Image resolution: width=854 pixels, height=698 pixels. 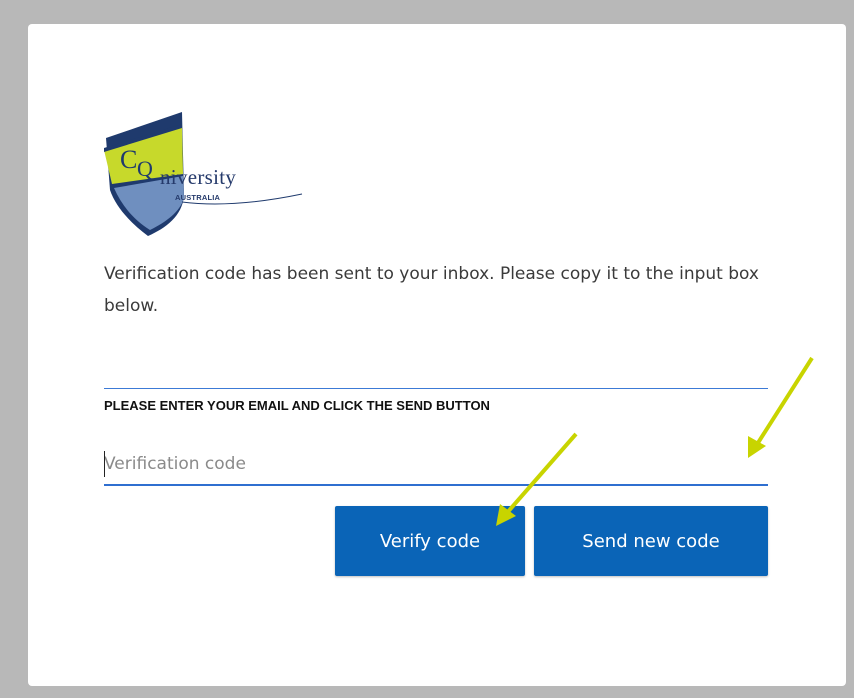 What do you see at coordinates (436, 465) in the screenshot?
I see `verification-code-input` at bounding box center [436, 465].